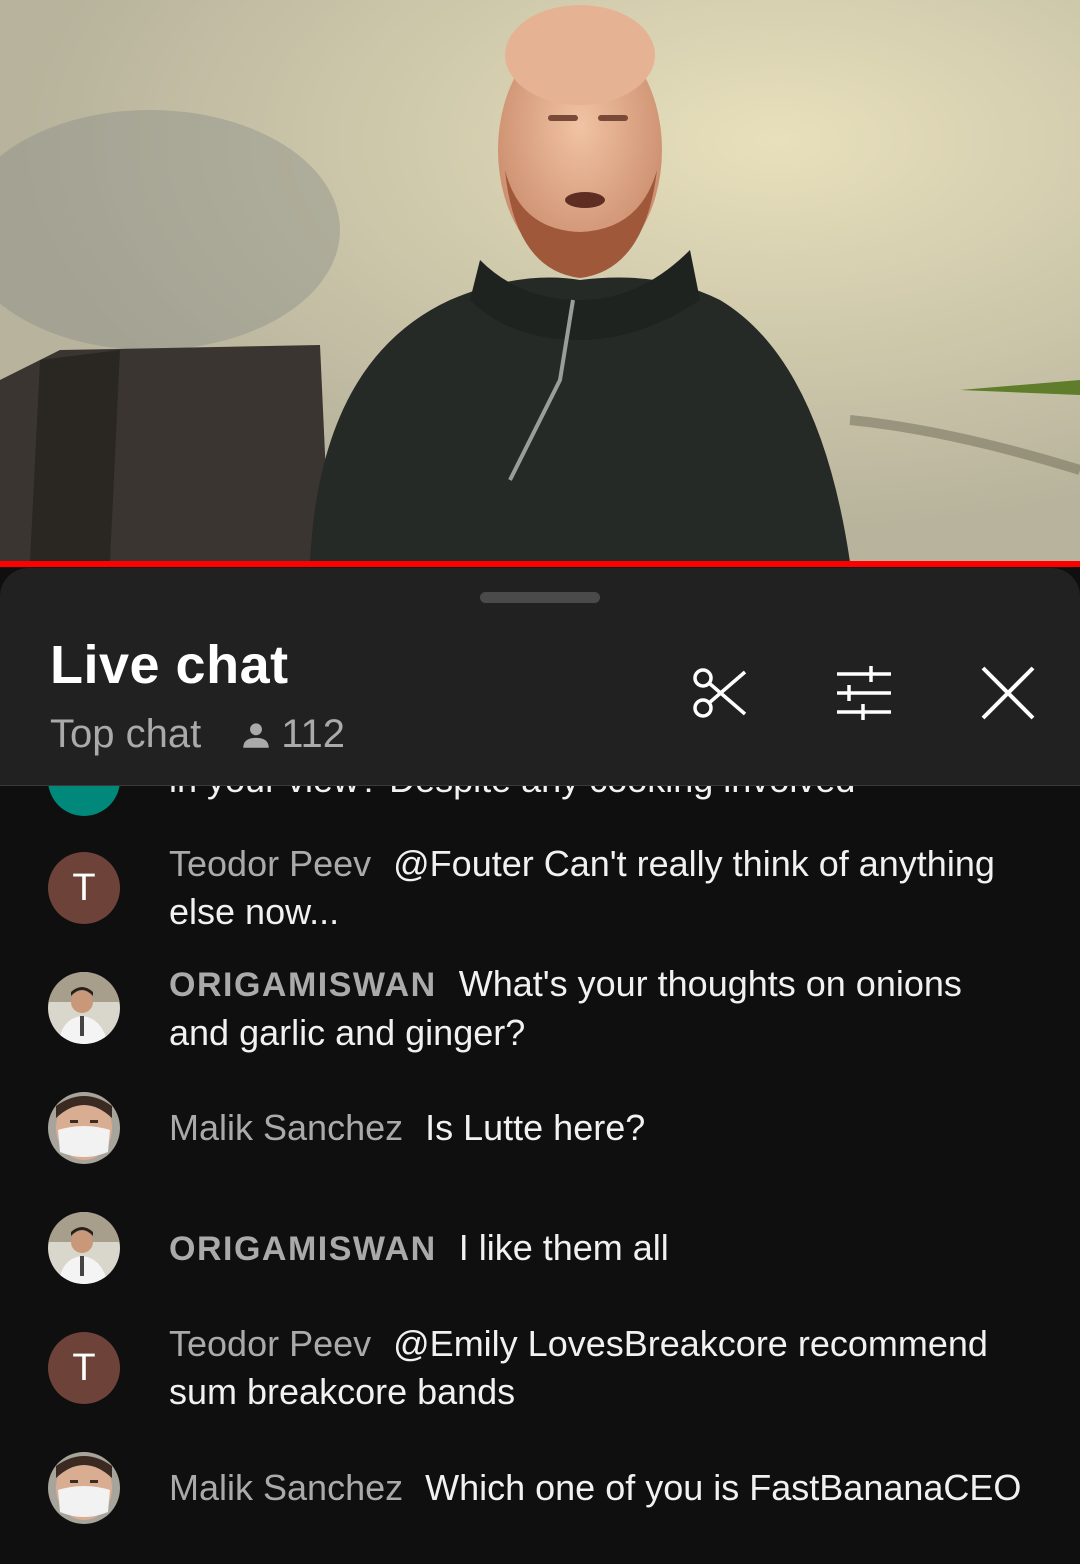  I want to click on message-text: Which one of you is FastBananaCEO, so click(723, 1487).